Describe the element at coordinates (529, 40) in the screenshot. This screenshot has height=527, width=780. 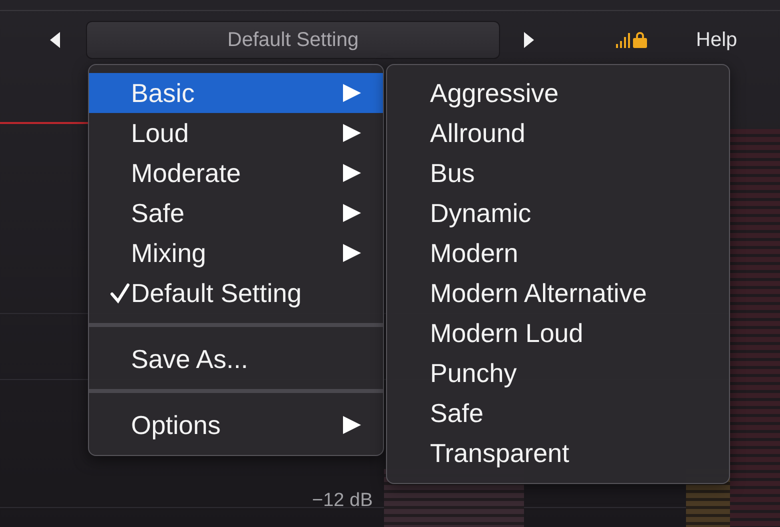
I see `right-triangle-icon` at that location.